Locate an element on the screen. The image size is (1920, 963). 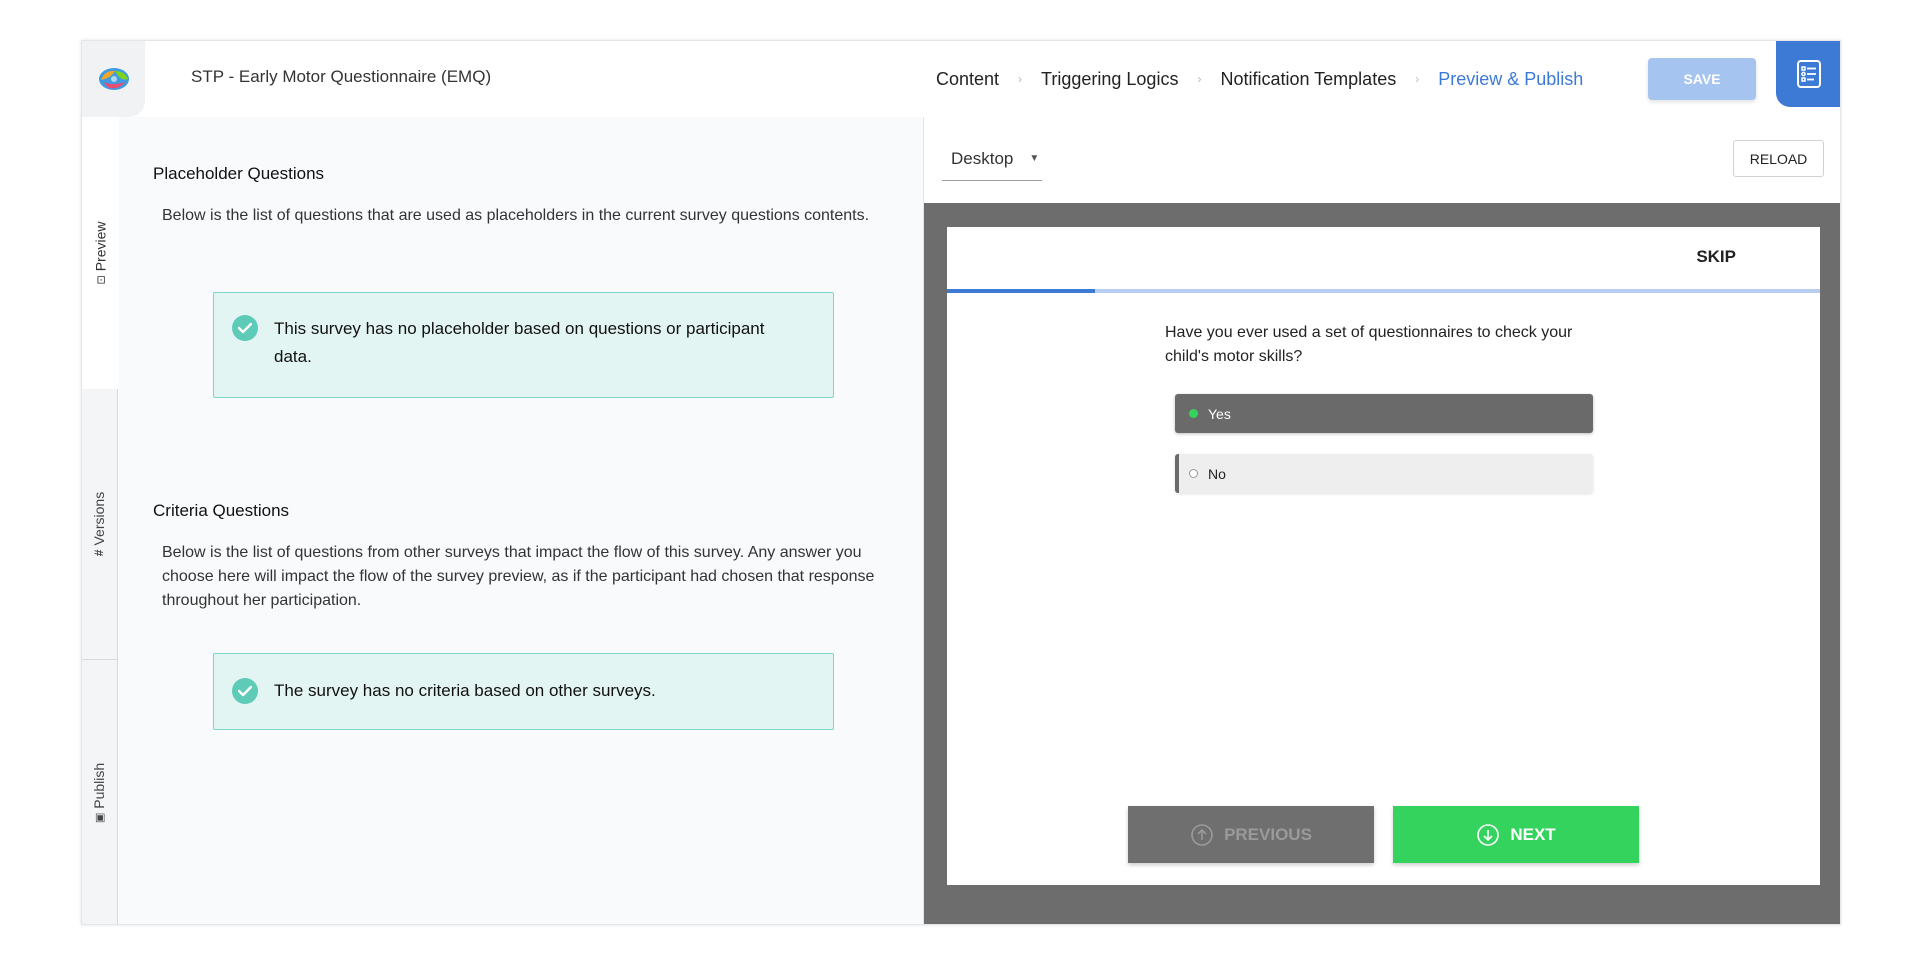
tab-preview-label: Preview is located at coordinates (100, 246).